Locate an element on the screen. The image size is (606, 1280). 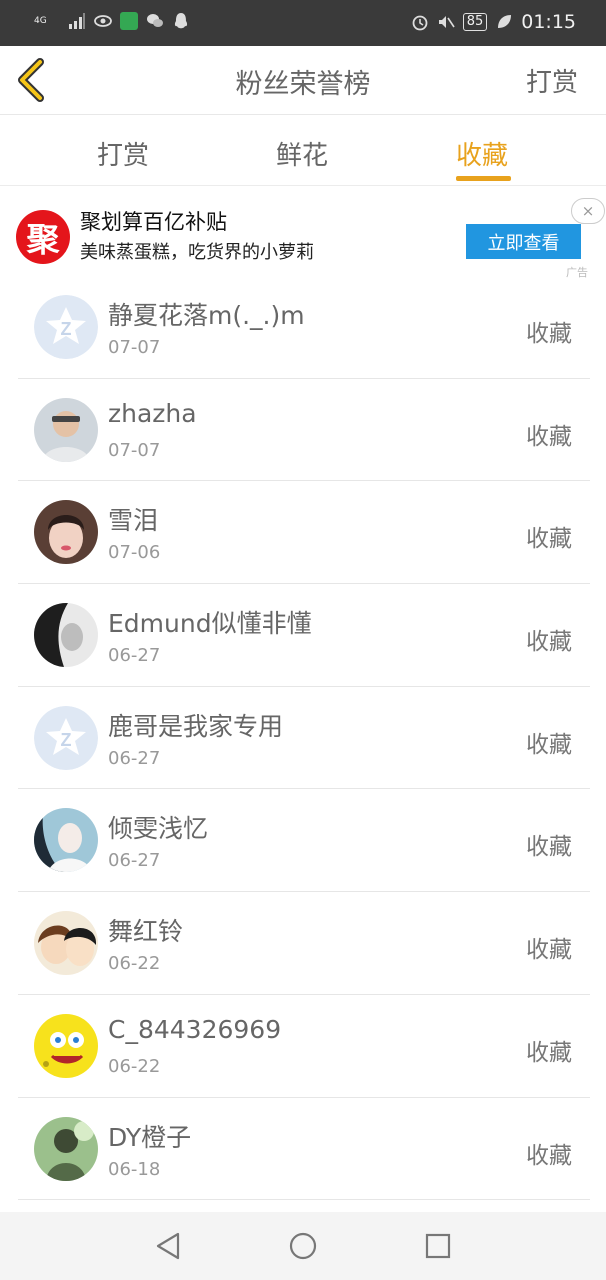
tab-bar: 打赏 鲜花 收藏 is located at coordinates (303, 150).